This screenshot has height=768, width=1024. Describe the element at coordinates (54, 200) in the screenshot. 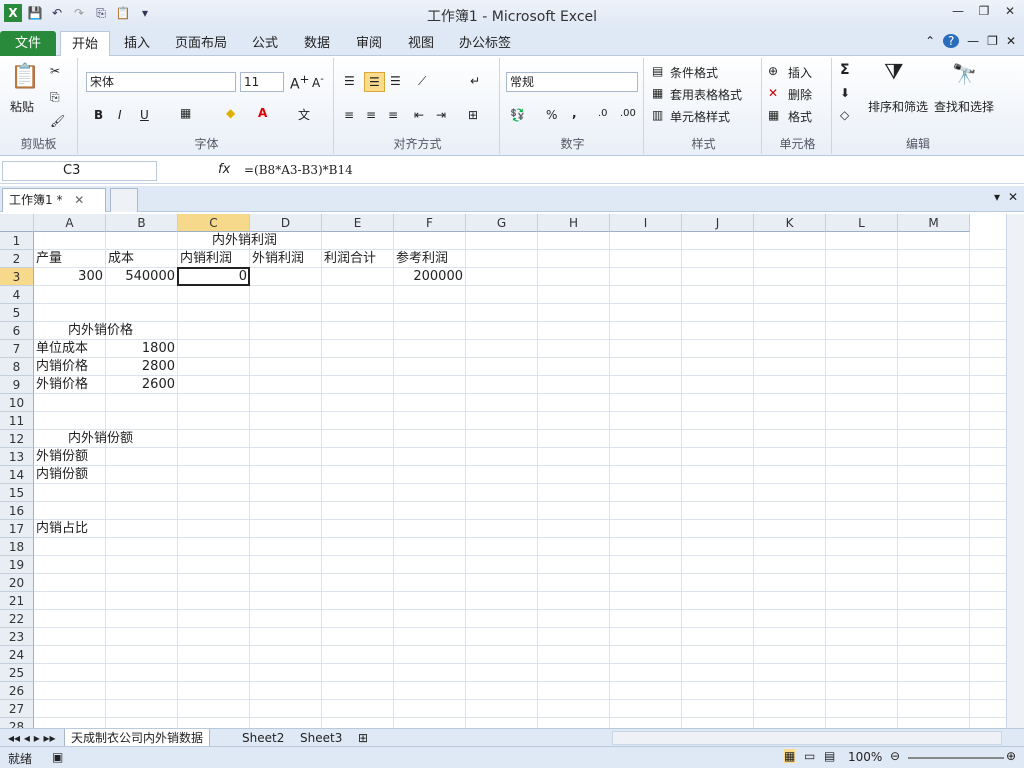

I see `workbook-tab: 工作簿1 * ✕` at that location.